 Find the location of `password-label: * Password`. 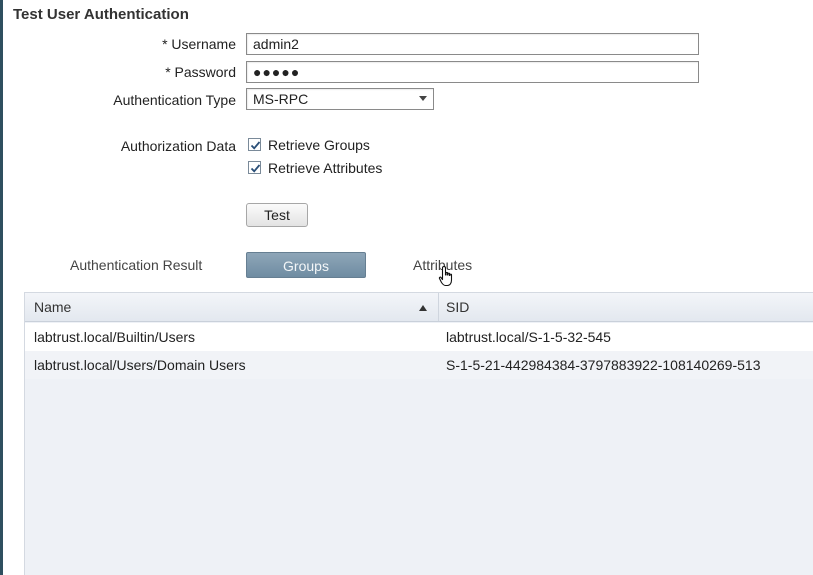

password-label: * Password is located at coordinates (168, 72).